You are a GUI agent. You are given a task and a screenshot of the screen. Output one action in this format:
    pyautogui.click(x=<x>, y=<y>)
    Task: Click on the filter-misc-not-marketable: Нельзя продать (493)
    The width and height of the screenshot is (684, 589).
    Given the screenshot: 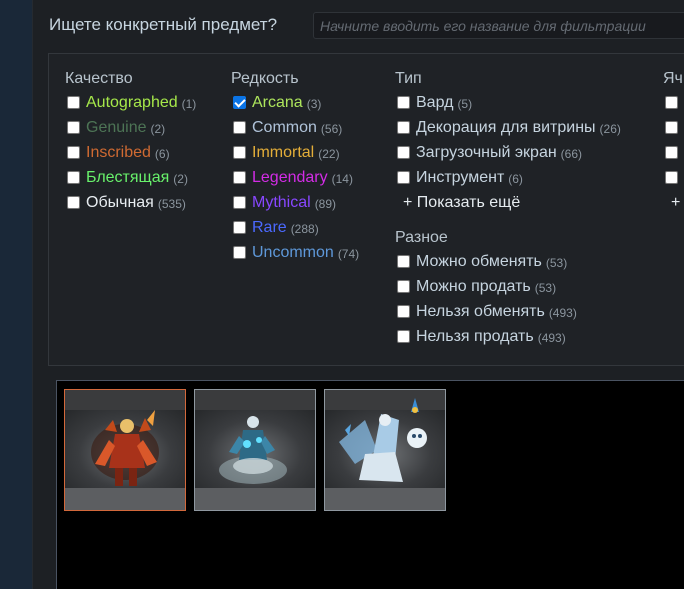 What is the action you would take?
    pyautogui.click(x=508, y=336)
    